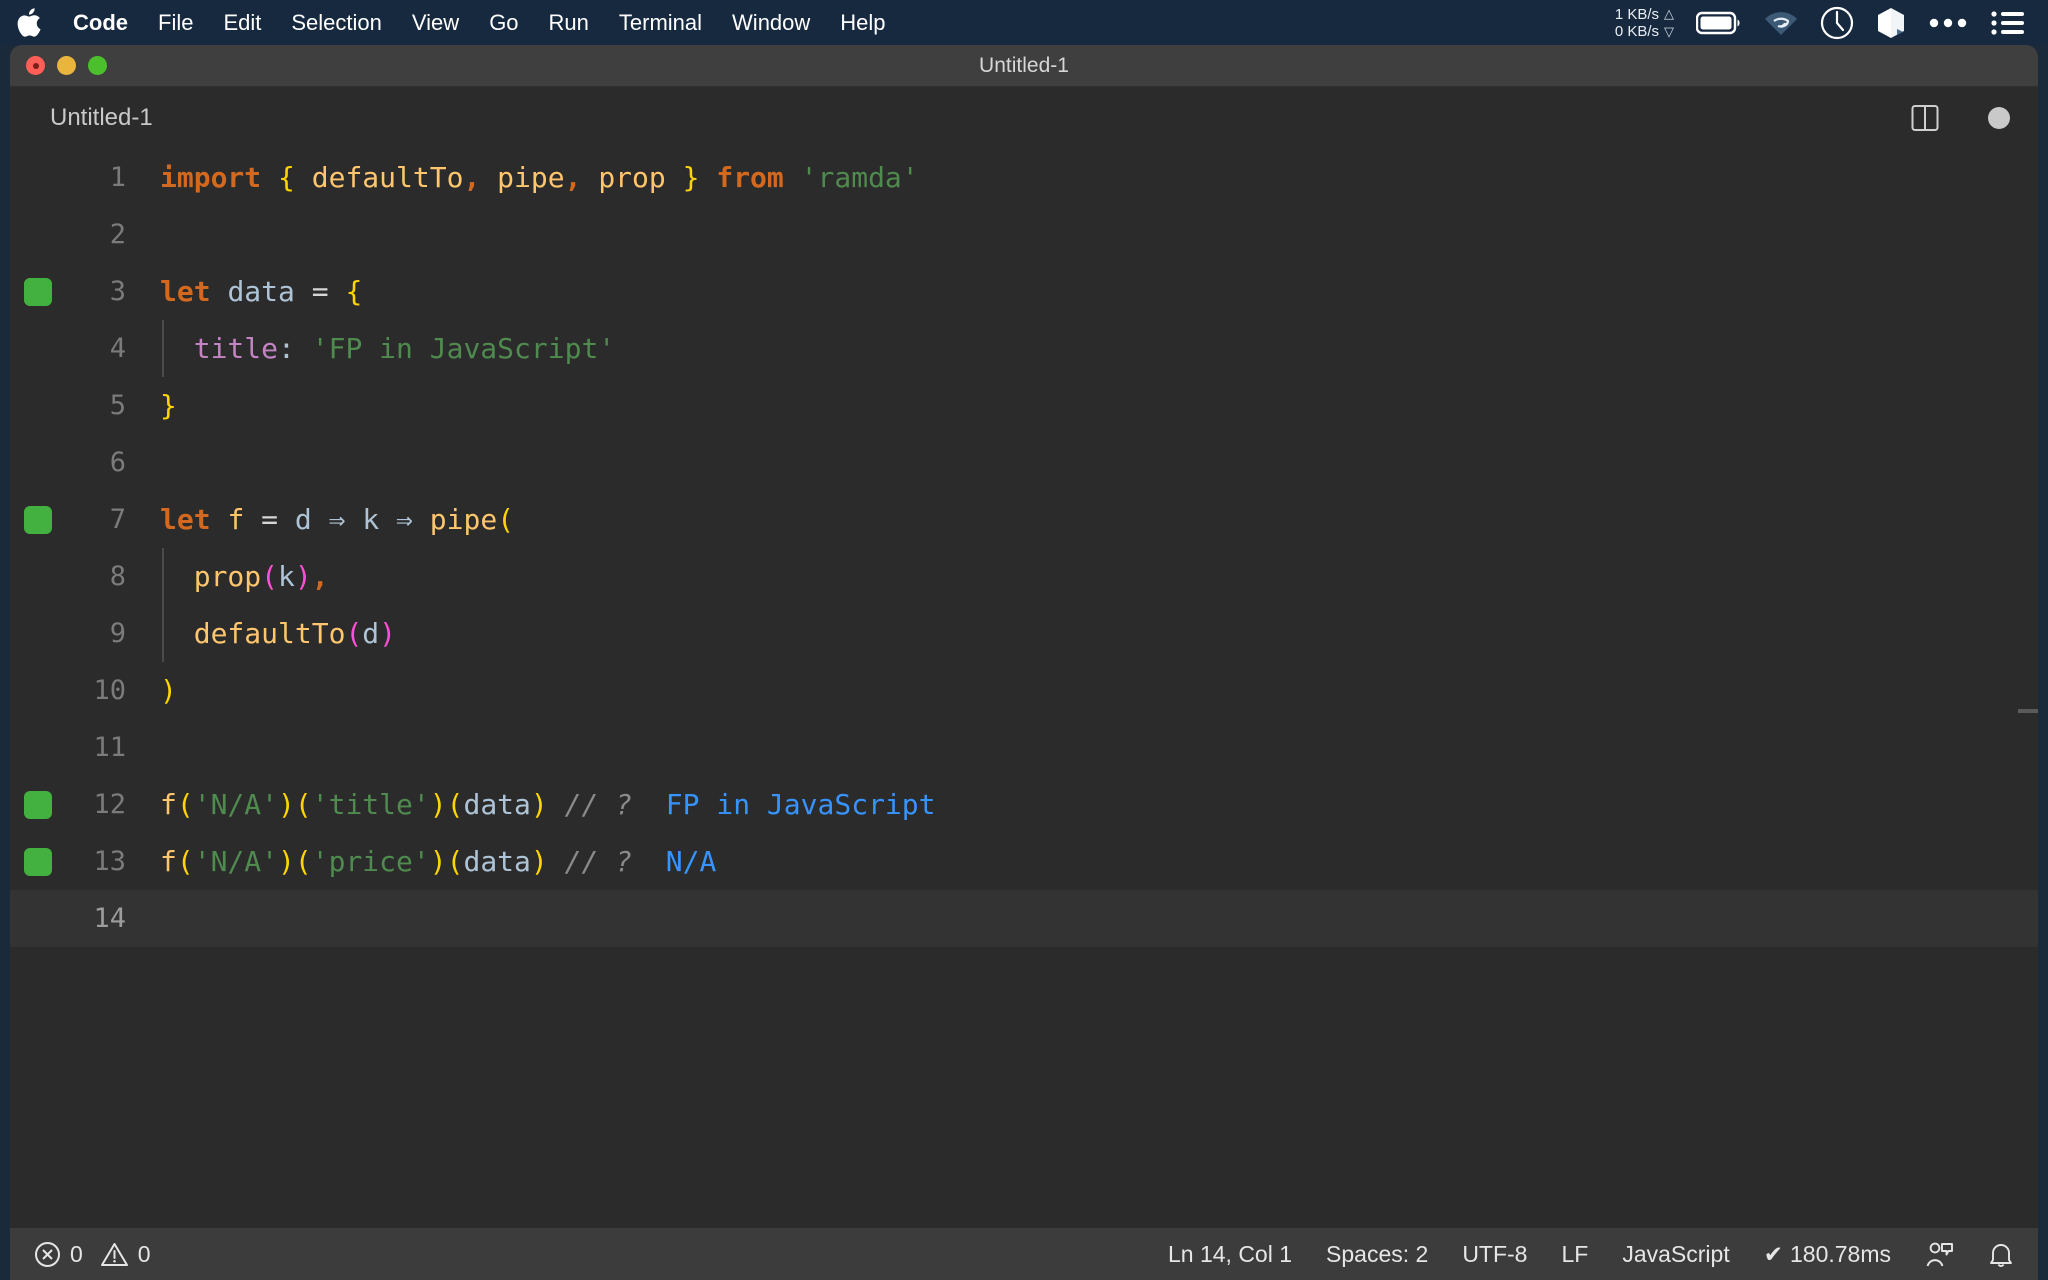 The height and width of the screenshot is (1280, 2048). Describe the element at coordinates (354, 291) in the screenshot. I see `code-token: {` at that location.